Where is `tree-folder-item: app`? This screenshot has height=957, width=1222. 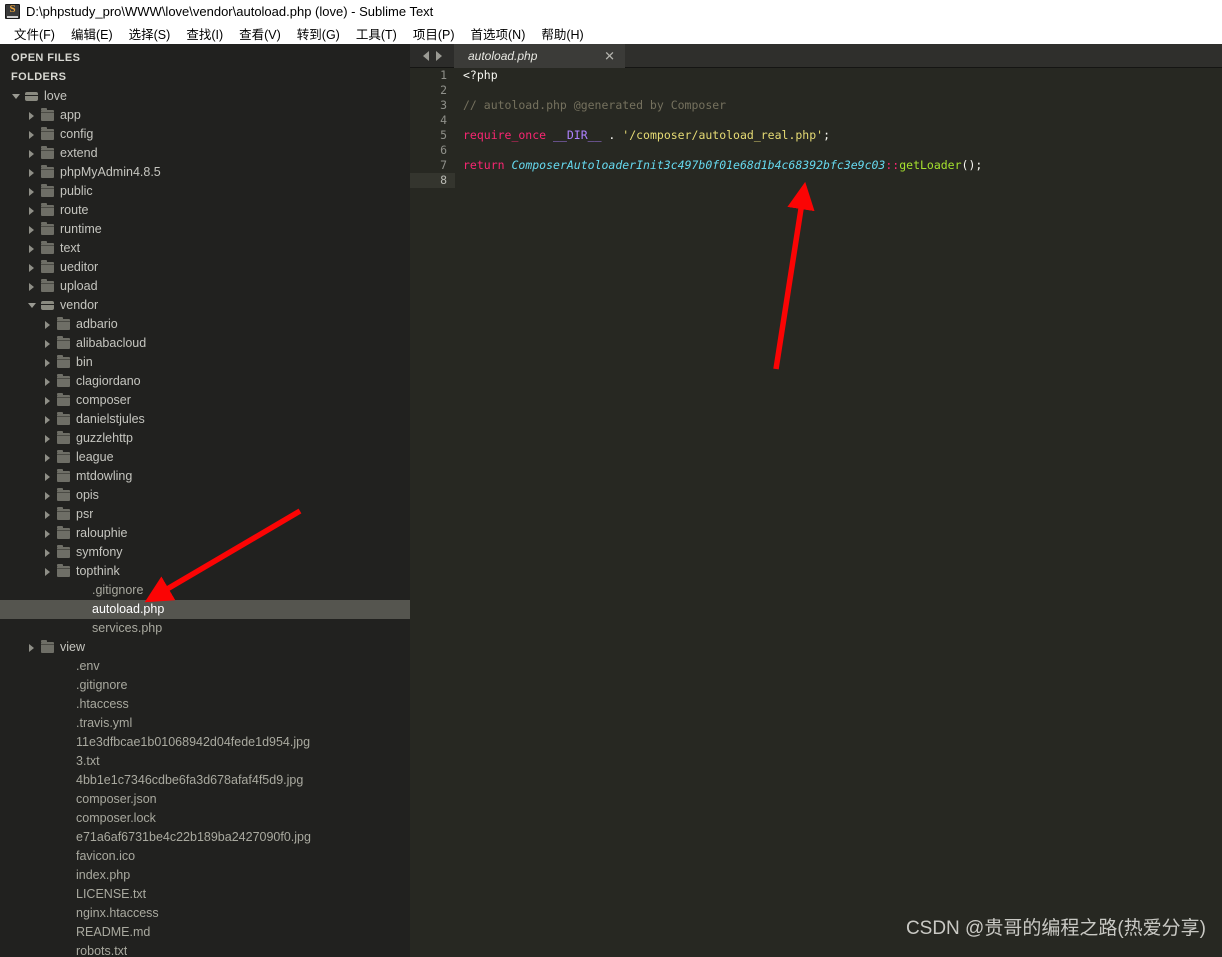 tree-folder-item: app is located at coordinates (205, 115).